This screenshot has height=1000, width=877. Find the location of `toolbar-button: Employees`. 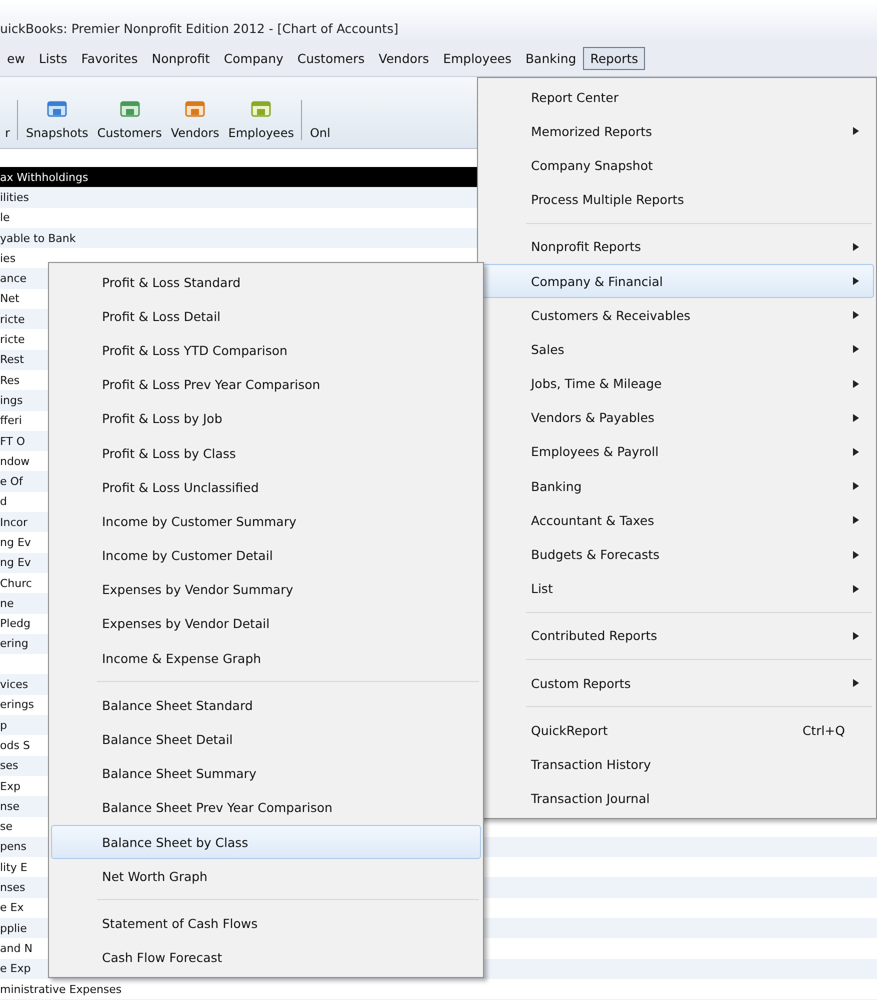

toolbar-button: Employees is located at coordinates (261, 133).